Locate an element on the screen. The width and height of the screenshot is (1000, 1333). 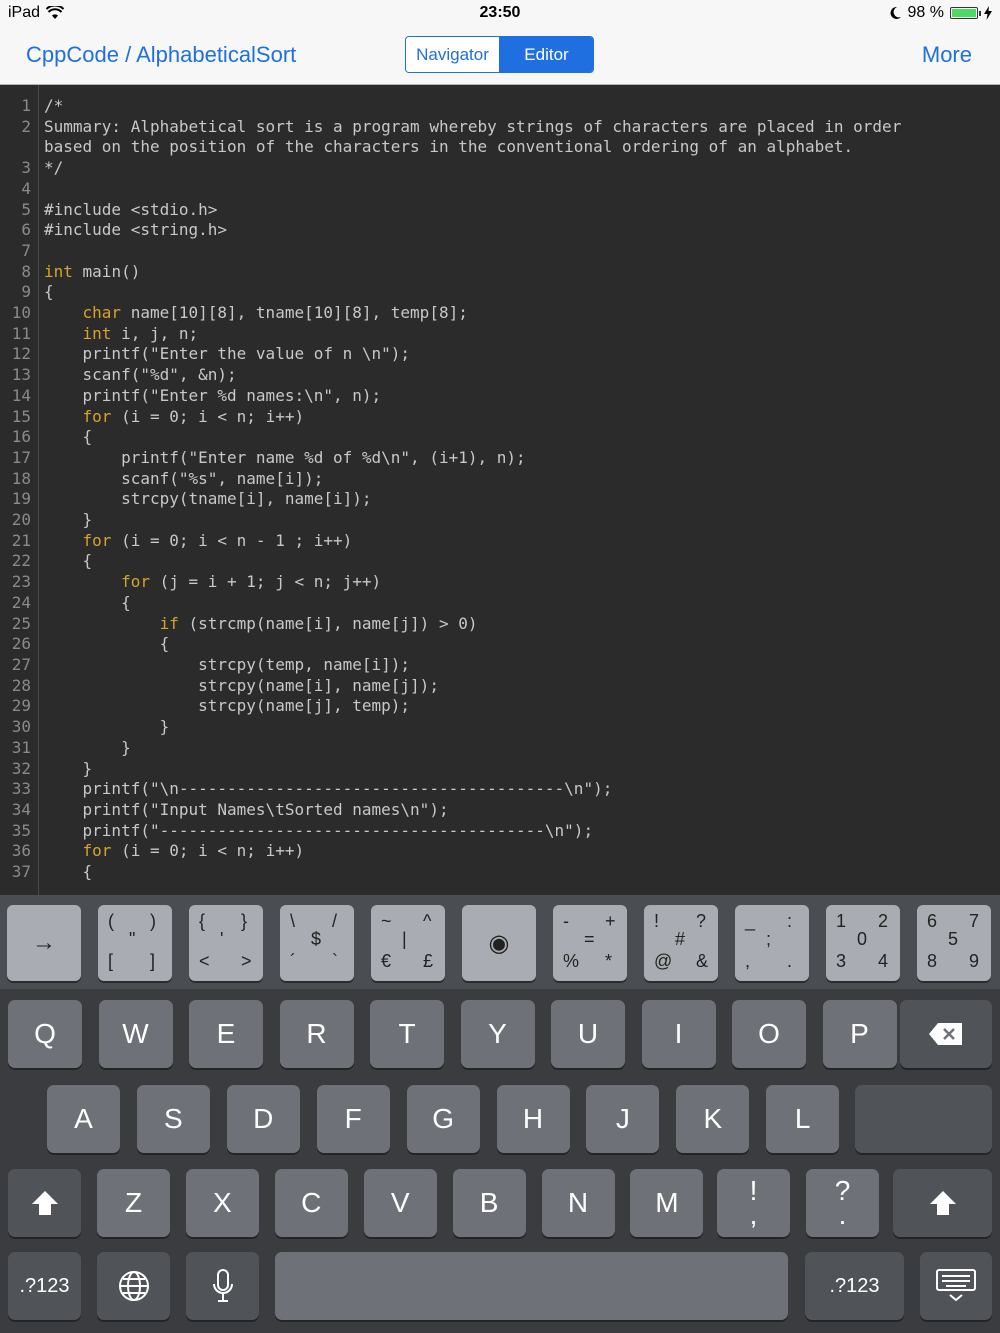
key-m: M is located at coordinates (667, 1203).